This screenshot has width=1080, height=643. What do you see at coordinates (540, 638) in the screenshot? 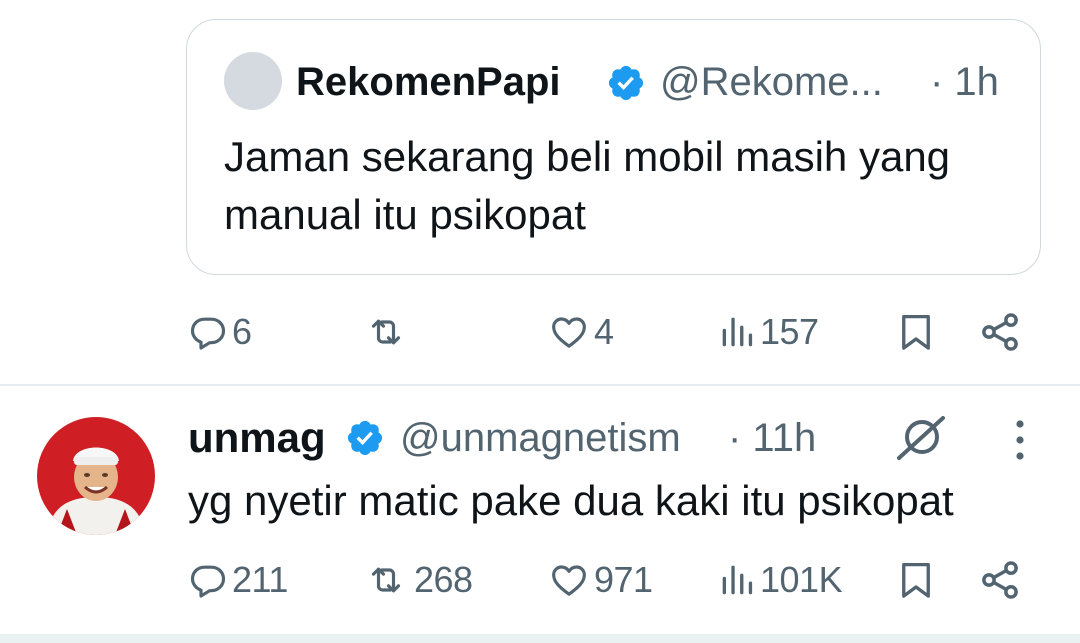
I see `bottom-separator` at bounding box center [540, 638].